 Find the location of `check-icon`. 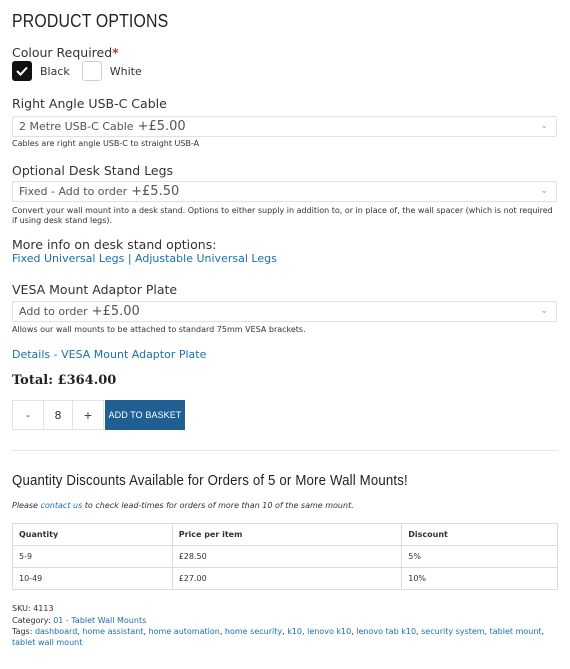

check-icon is located at coordinates (22, 71).